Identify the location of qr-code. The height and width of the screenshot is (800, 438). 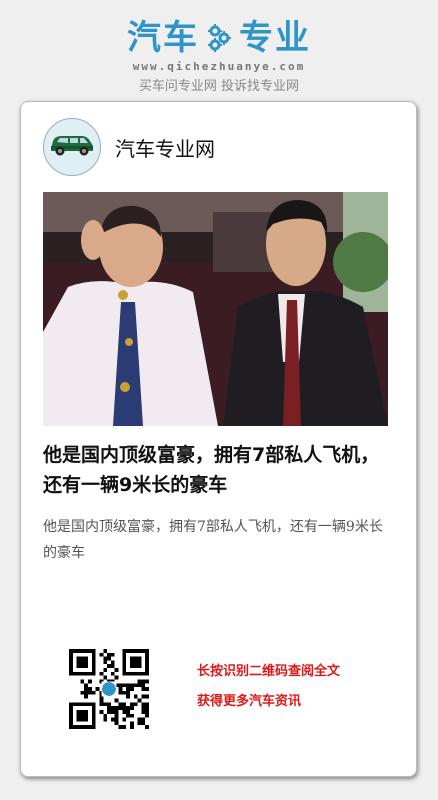
(109, 689).